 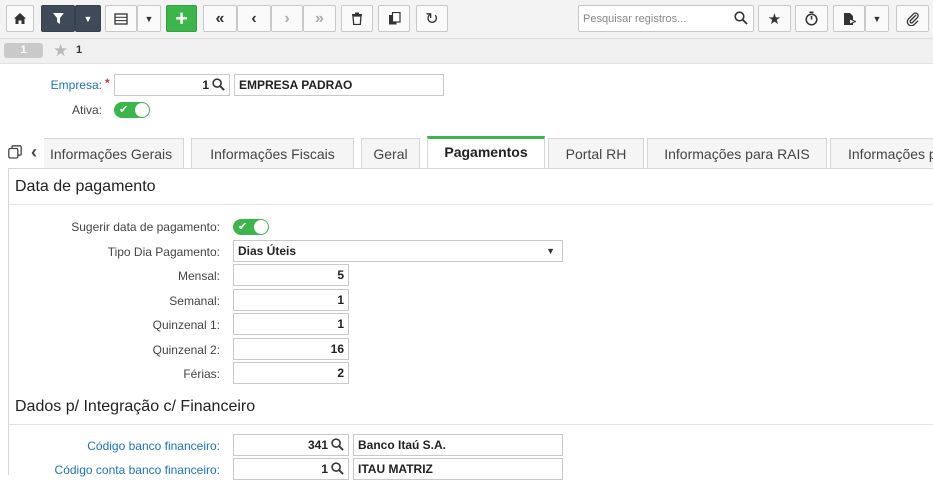 I want to click on grid-view-button, so click(x=121, y=18).